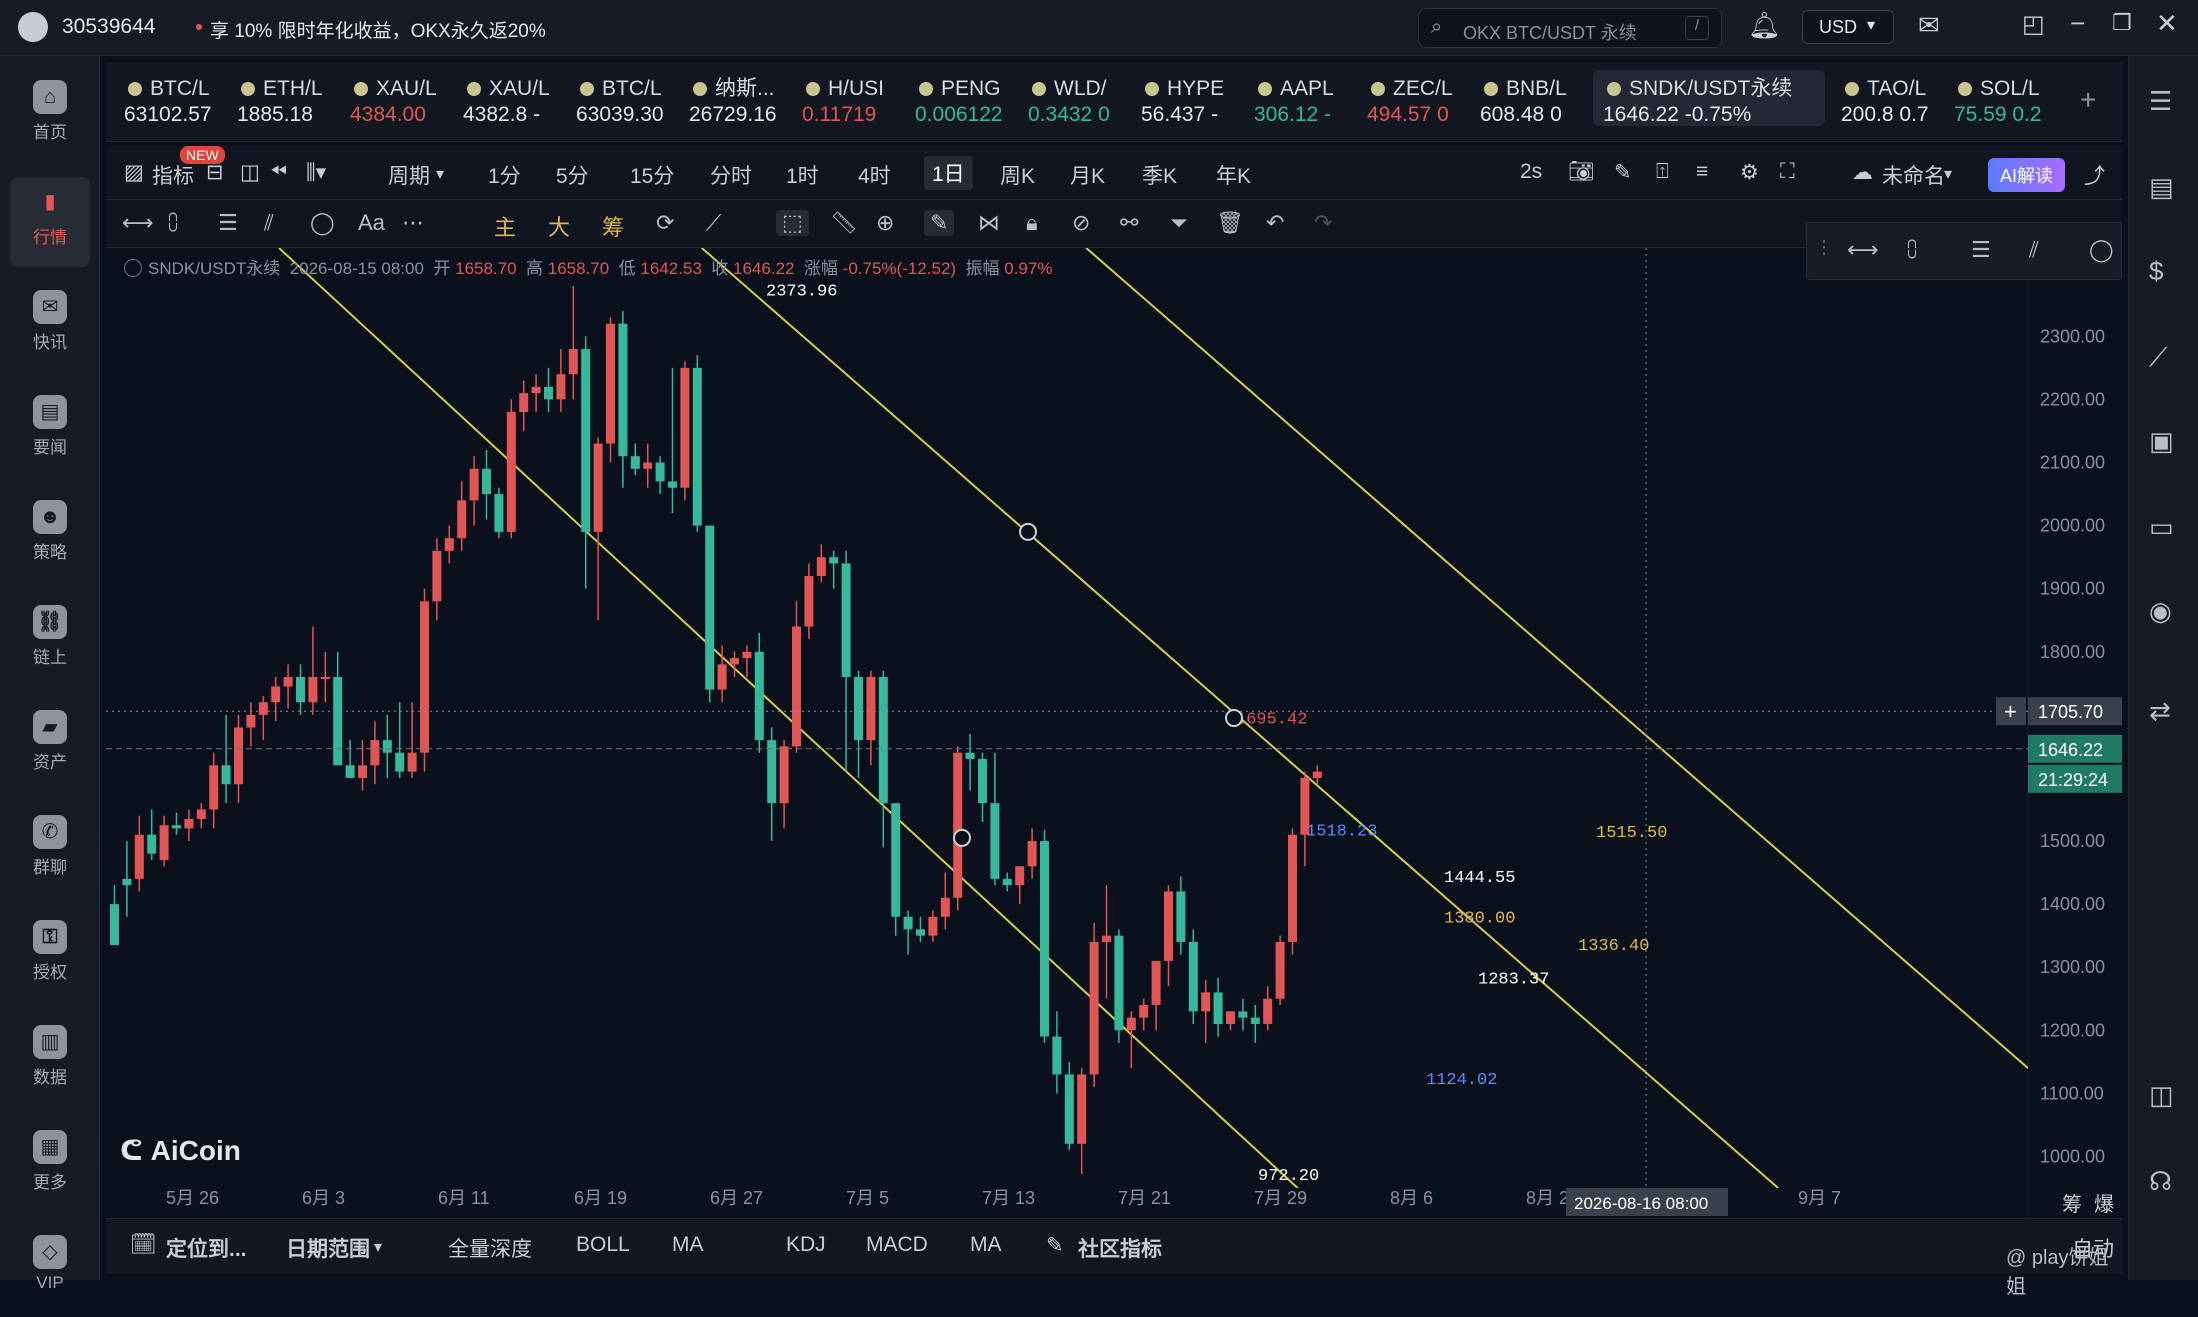 The width and height of the screenshot is (2198, 1317). Describe the element at coordinates (2034, 250) in the screenshot. I see `float-channel-icon: ⫽` at that location.